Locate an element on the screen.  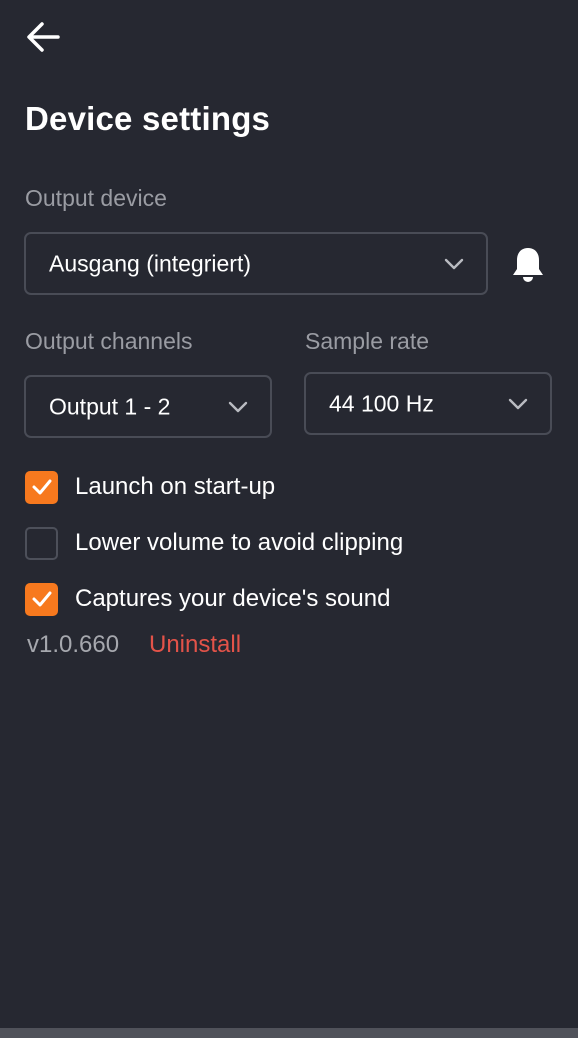
launch-on-startup-checkbox is located at coordinates (41, 487).